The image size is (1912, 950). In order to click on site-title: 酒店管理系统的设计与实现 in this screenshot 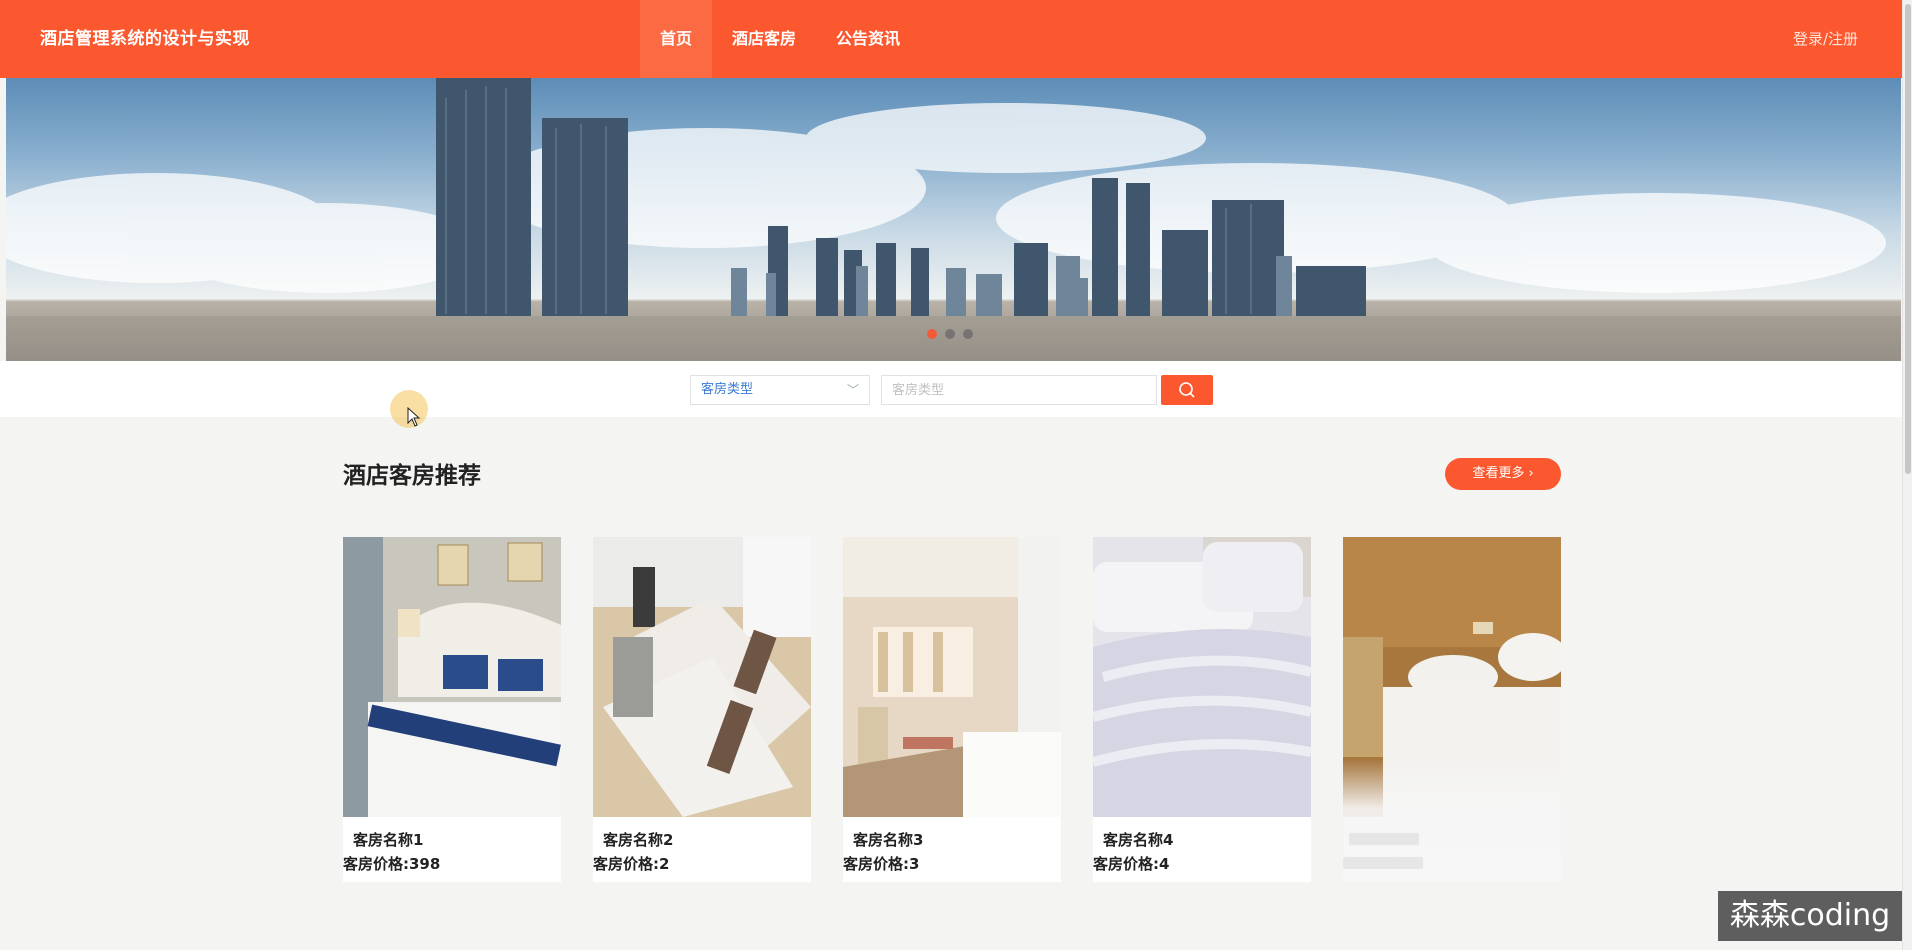, I will do `click(145, 39)`.